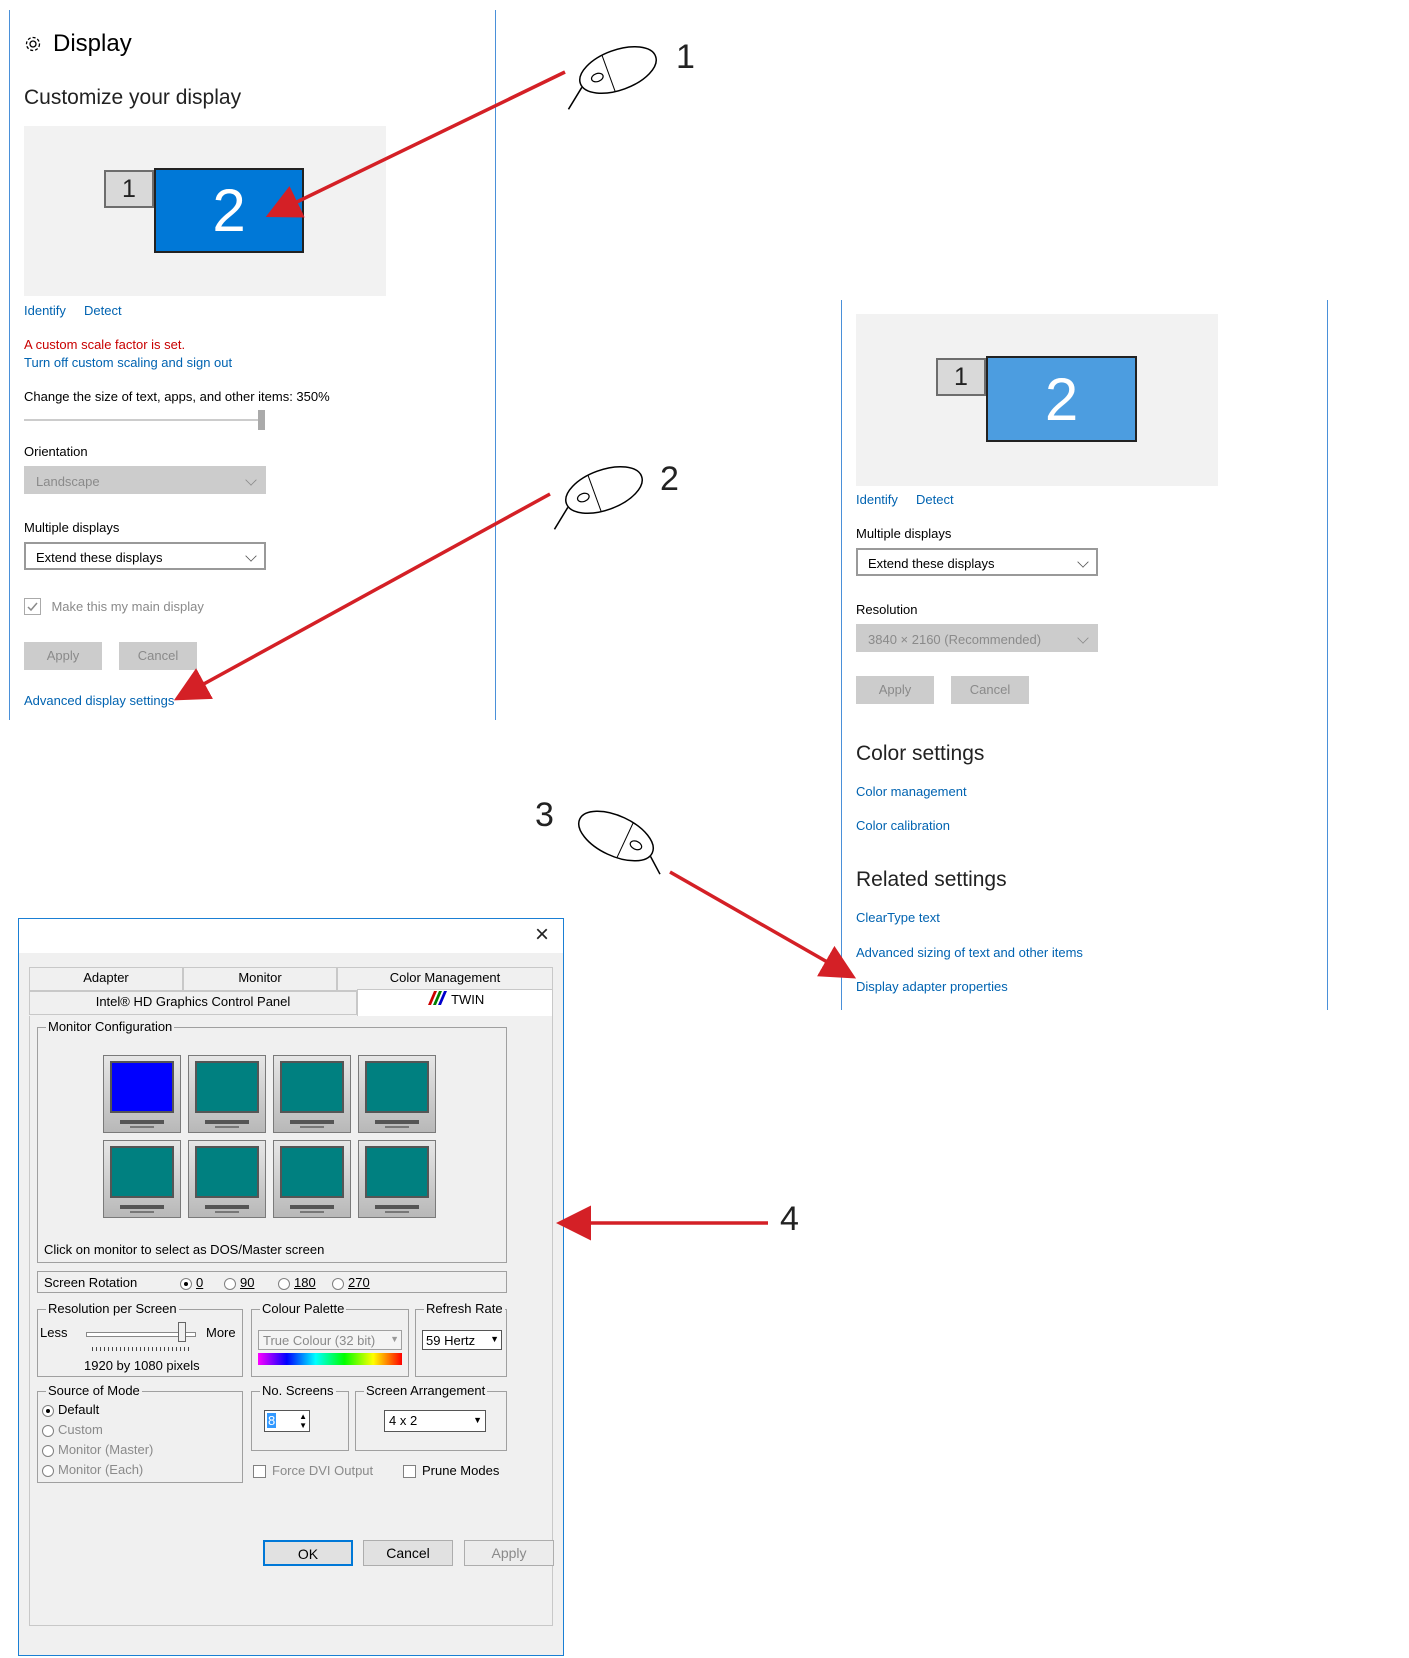 This screenshot has width=1409, height=1658. I want to click on callout-number-1: 1, so click(685, 57).